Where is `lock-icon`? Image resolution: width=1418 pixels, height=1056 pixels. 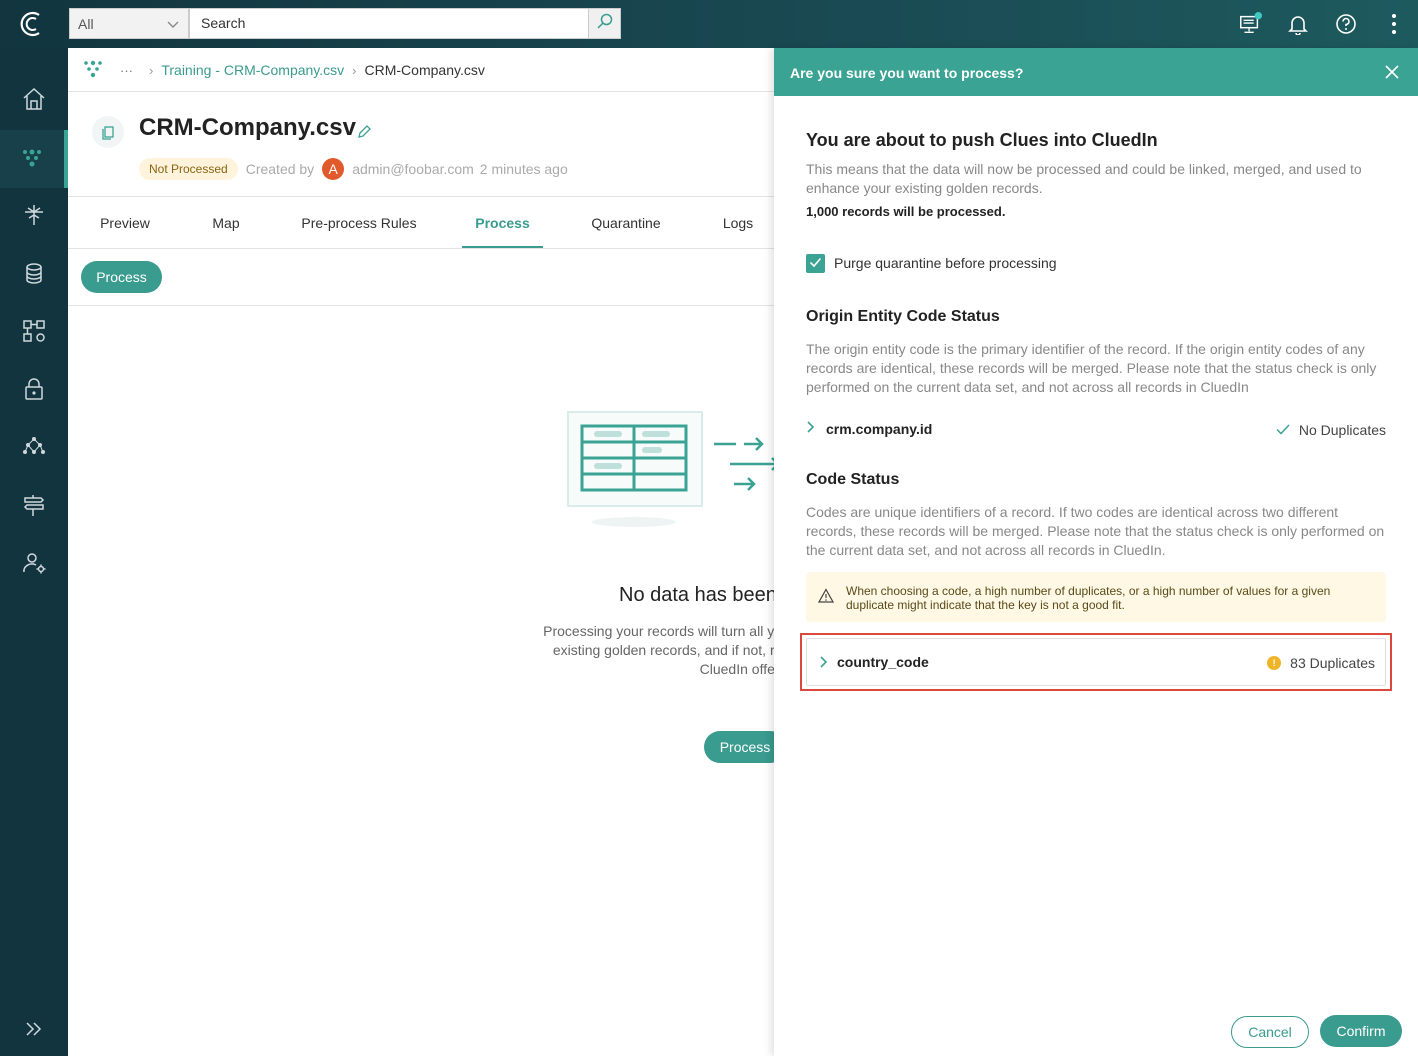 lock-icon is located at coordinates (34, 391).